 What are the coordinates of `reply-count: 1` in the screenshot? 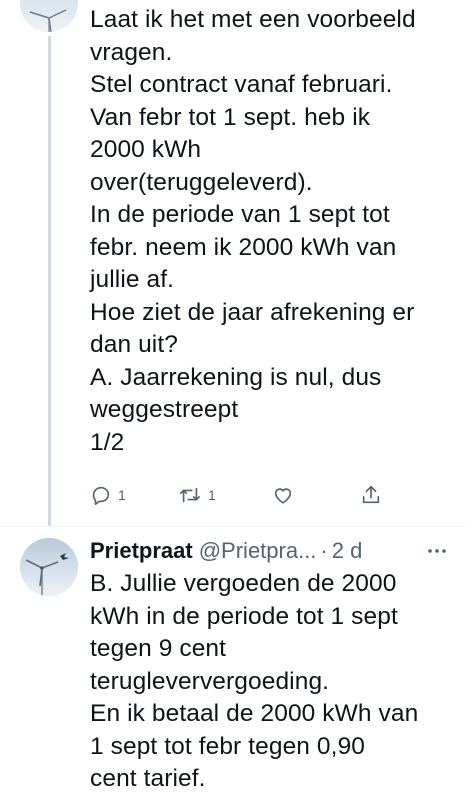 It's located at (122, 495).